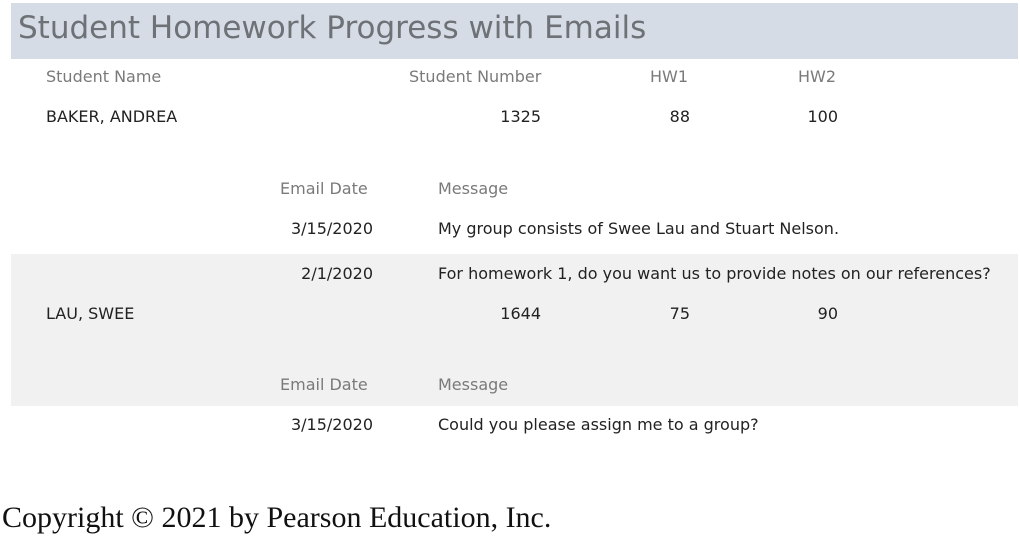  What do you see at coordinates (679, 116) in the screenshot?
I see `hw1-score: 88` at bounding box center [679, 116].